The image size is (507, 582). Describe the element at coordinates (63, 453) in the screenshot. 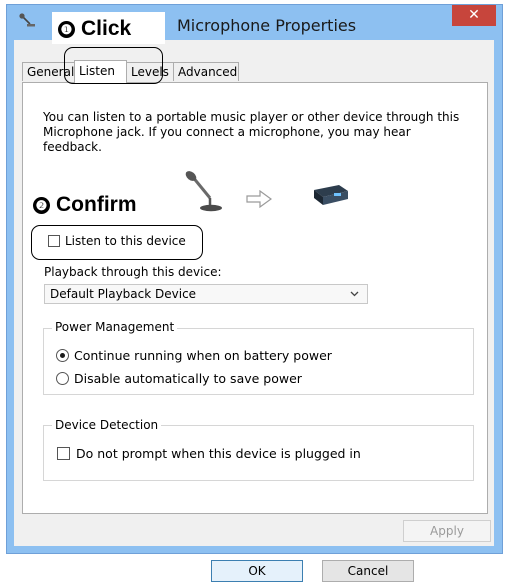

I see `do-not-prompt-checkbox` at that location.